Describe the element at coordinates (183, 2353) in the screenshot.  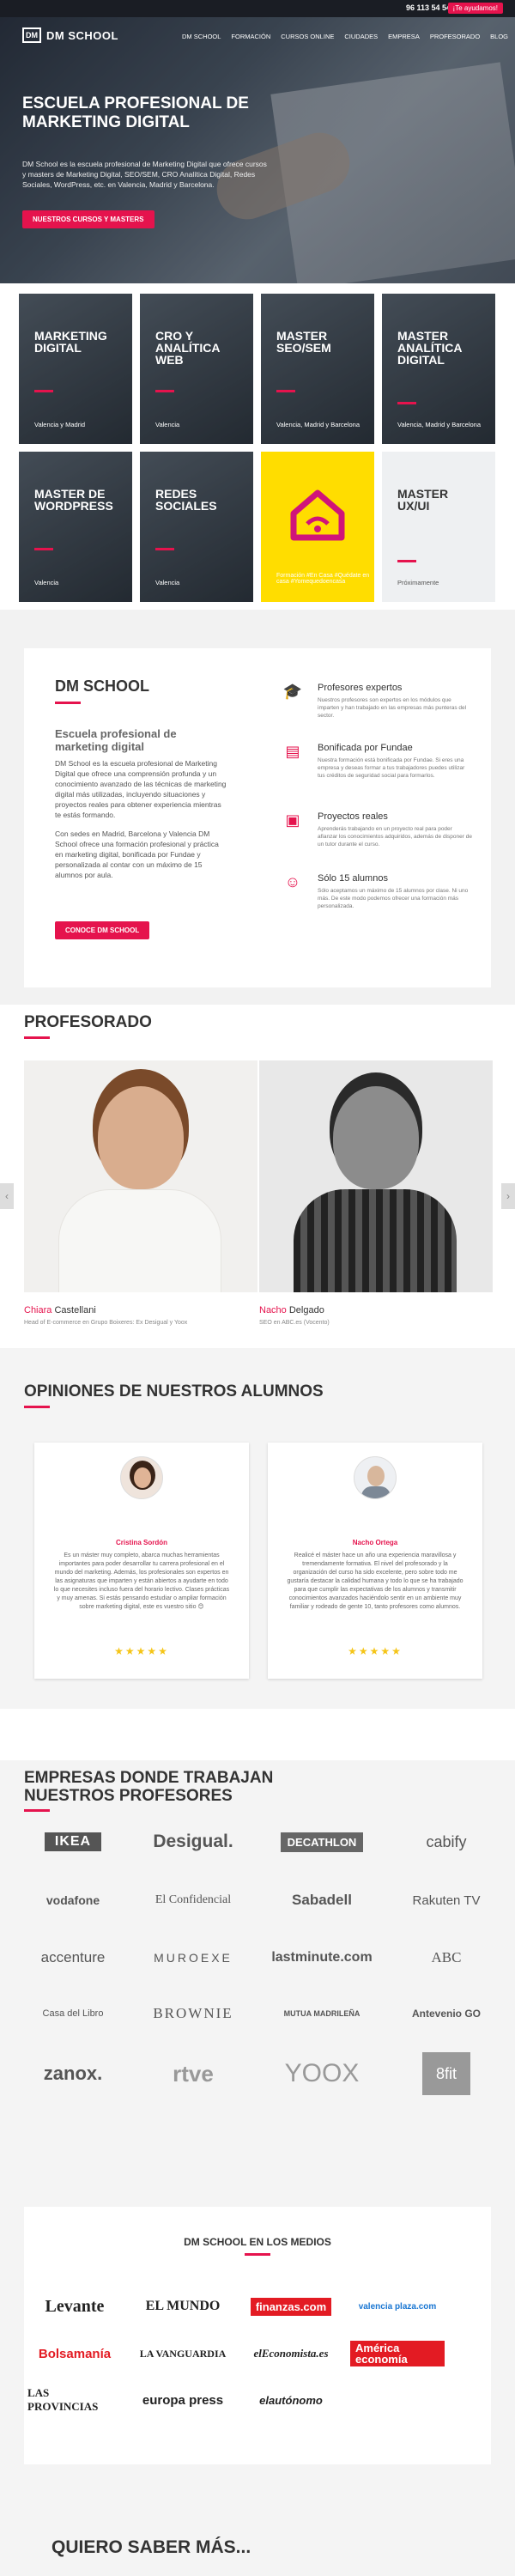
I see `media-logo-la-vanguardia: LA VANGUARDIA` at that location.